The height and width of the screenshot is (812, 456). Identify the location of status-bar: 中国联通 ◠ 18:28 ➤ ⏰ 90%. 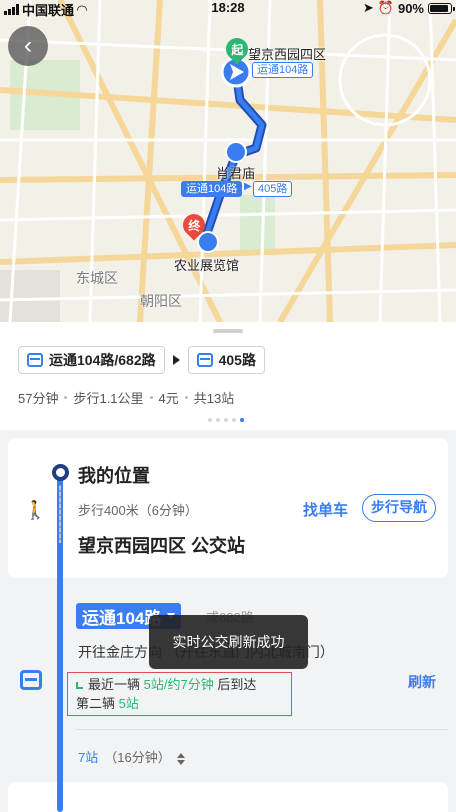
(228, 9).